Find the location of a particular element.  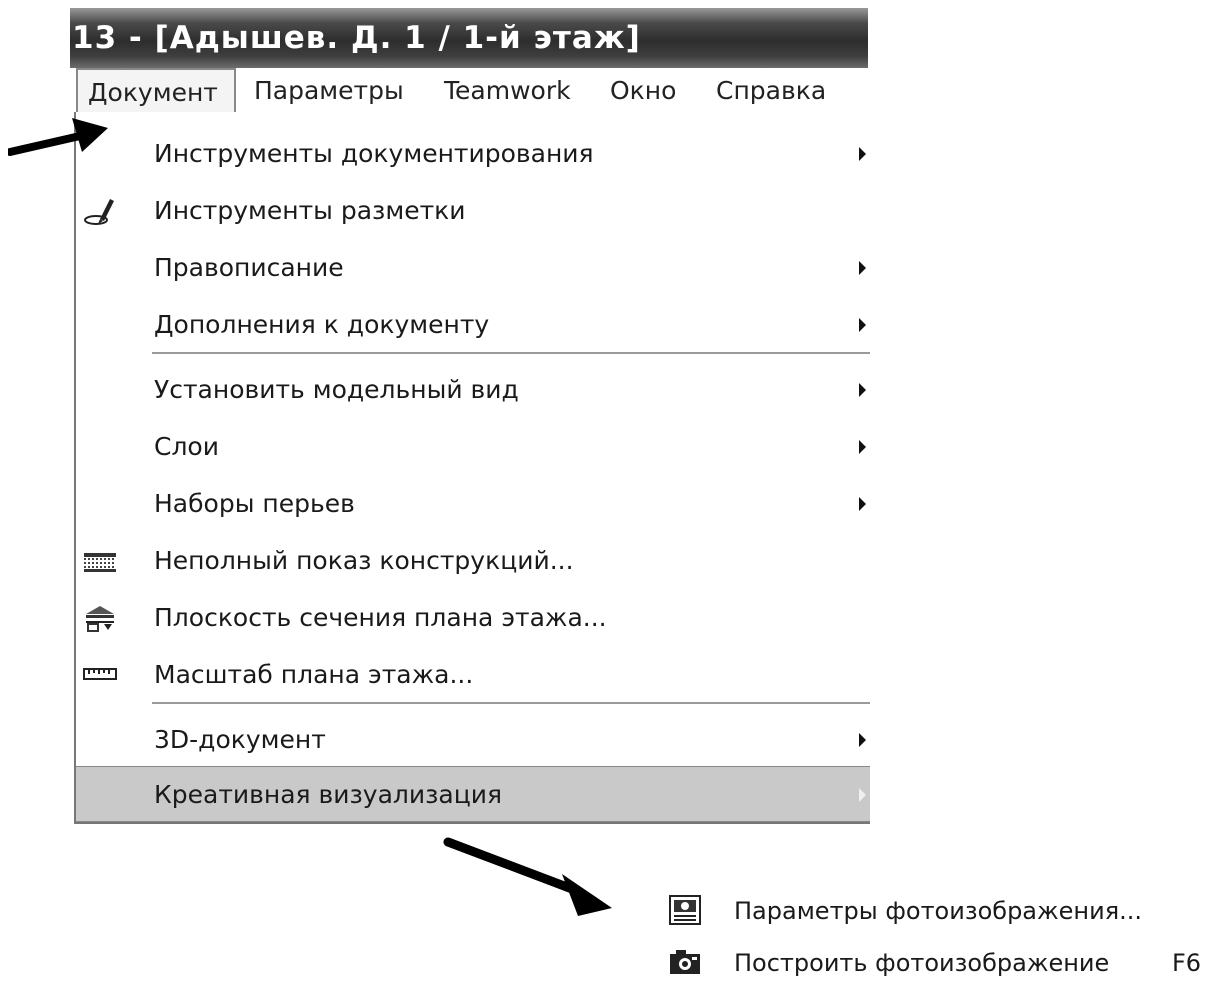

menu-document: Документ is located at coordinates (156, 91).